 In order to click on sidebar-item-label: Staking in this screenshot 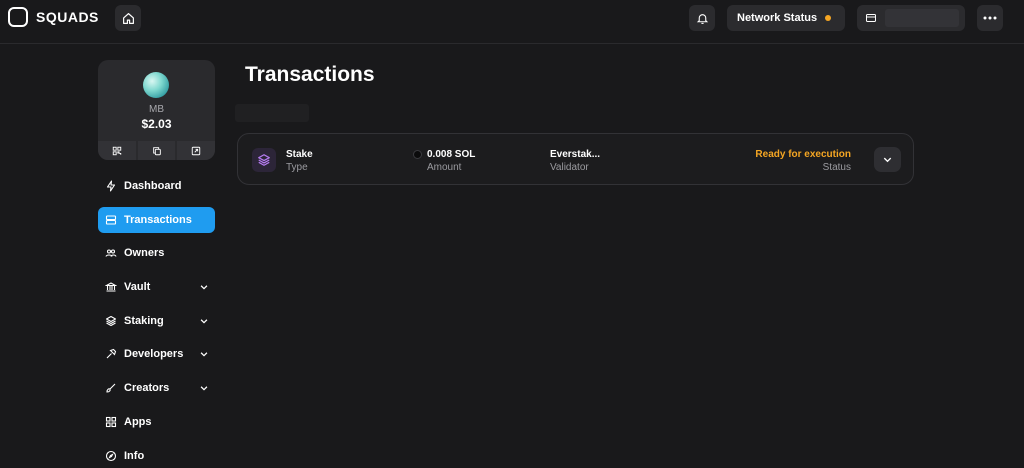, I will do `click(144, 320)`.